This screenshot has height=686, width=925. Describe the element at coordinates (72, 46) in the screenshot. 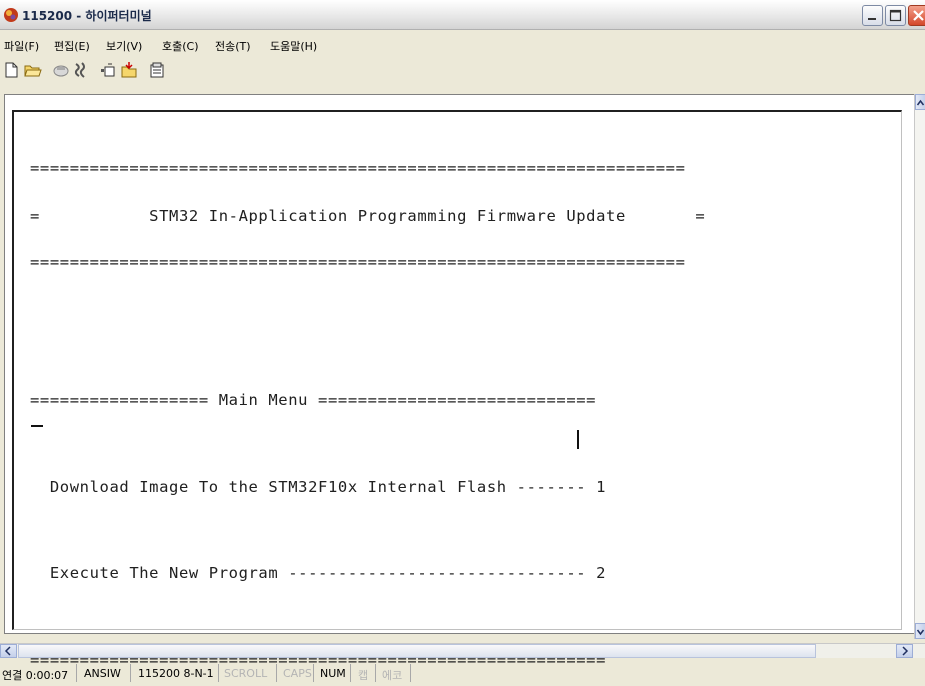

I see `menu-edit: 편집(E)` at that location.